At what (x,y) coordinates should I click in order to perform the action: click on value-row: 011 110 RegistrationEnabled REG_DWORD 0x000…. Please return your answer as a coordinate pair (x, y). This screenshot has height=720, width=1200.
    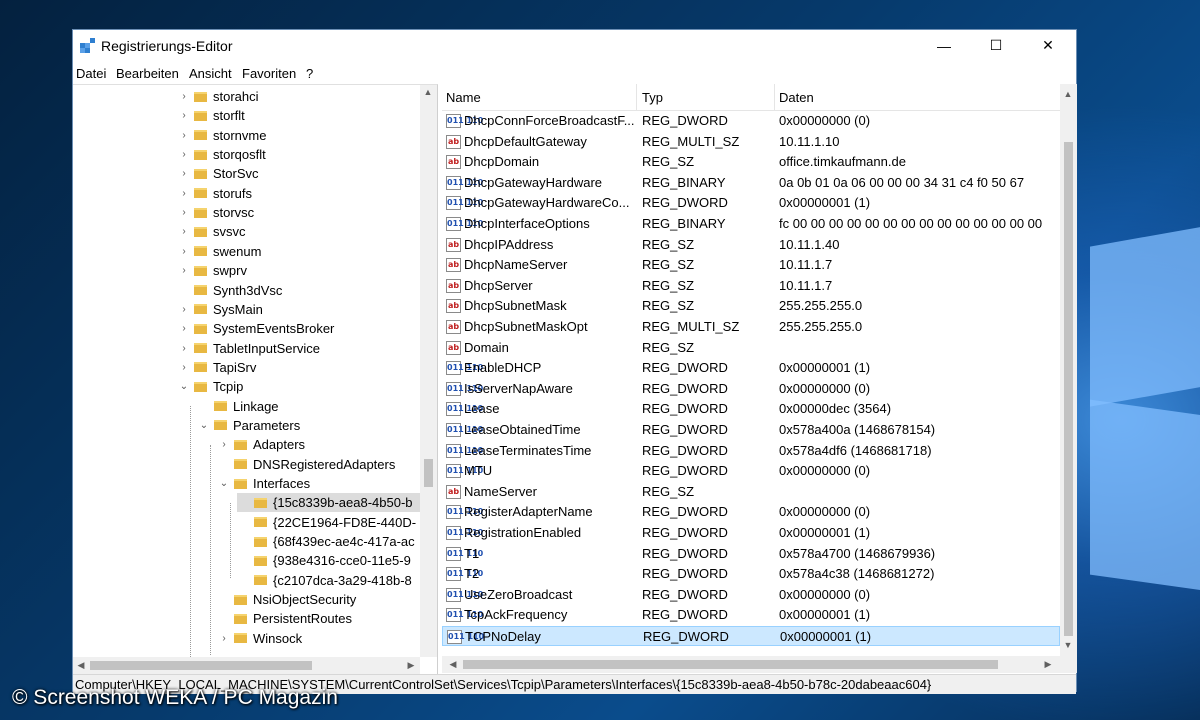
    Looking at the image, I should click on (751, 533).